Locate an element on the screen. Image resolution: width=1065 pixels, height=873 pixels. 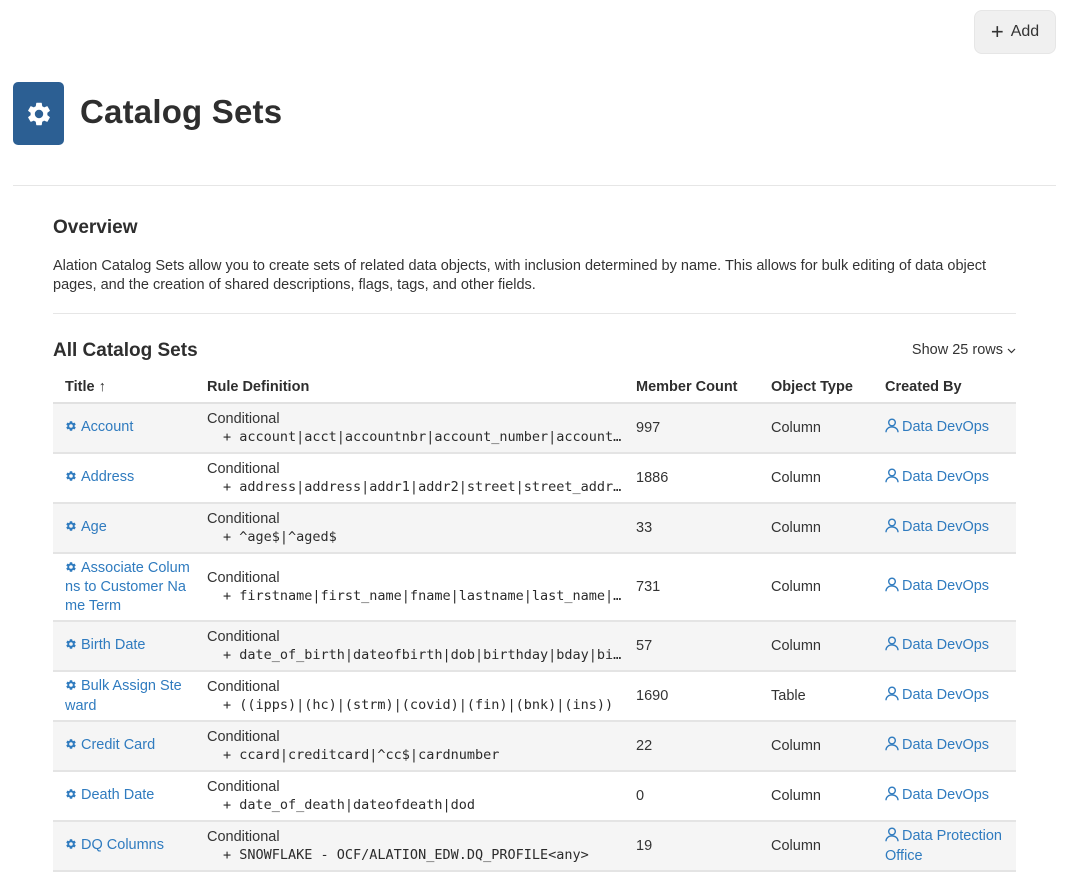
rows-per-page-select: Show 25 rows is located at coordinates (964, 350).